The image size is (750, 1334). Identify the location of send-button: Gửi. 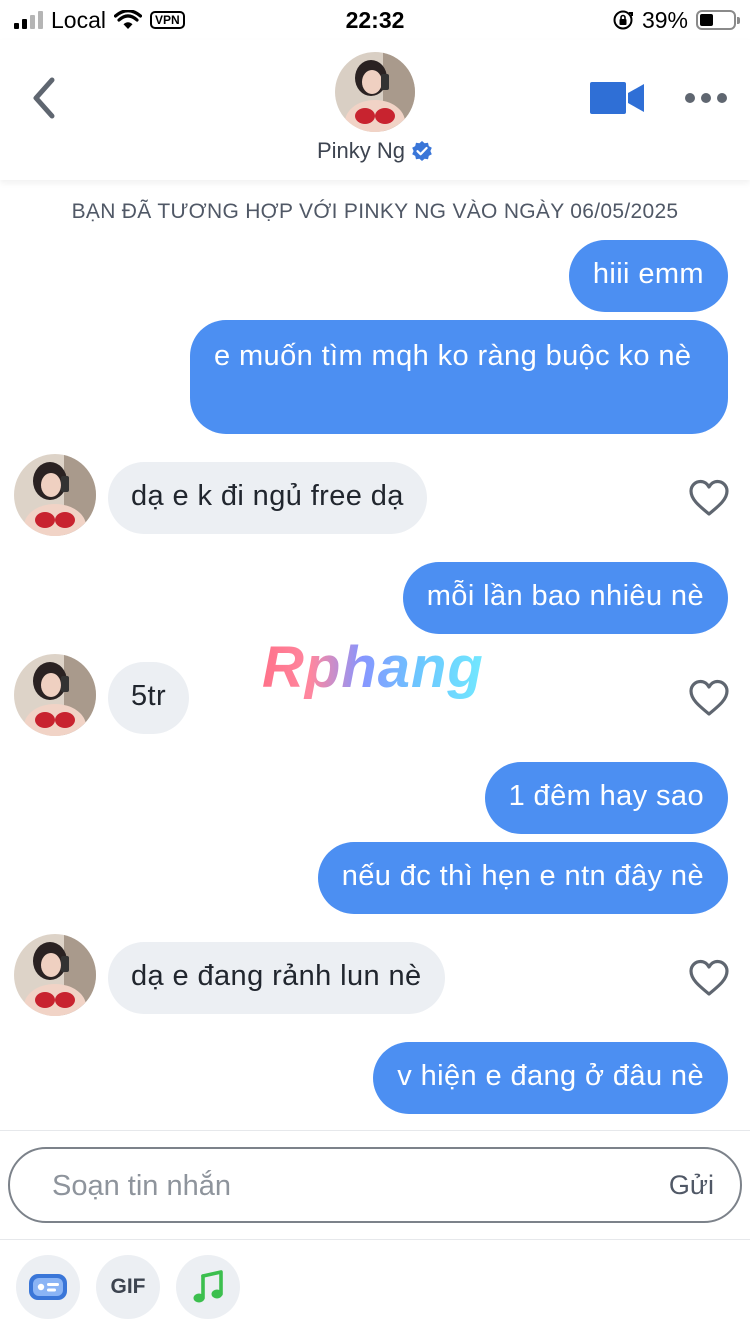
(691, 1185).